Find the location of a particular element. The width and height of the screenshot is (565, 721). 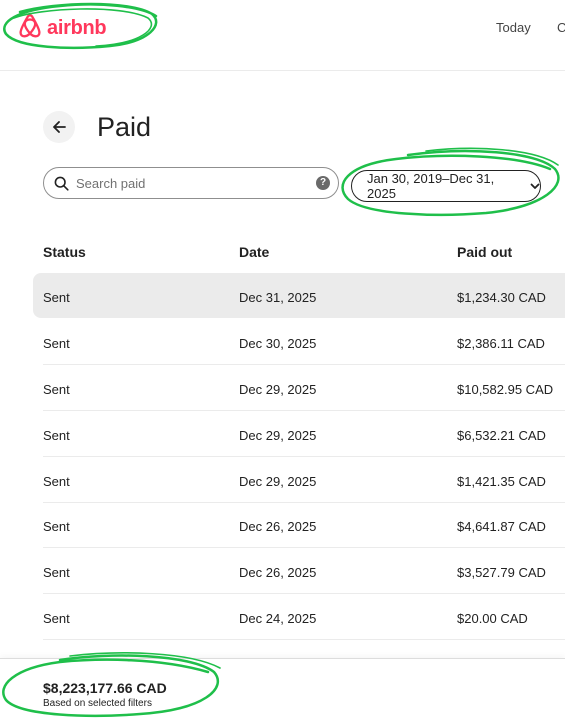

column-header-paid-out: Paid out is located at coordinates (485, 252).